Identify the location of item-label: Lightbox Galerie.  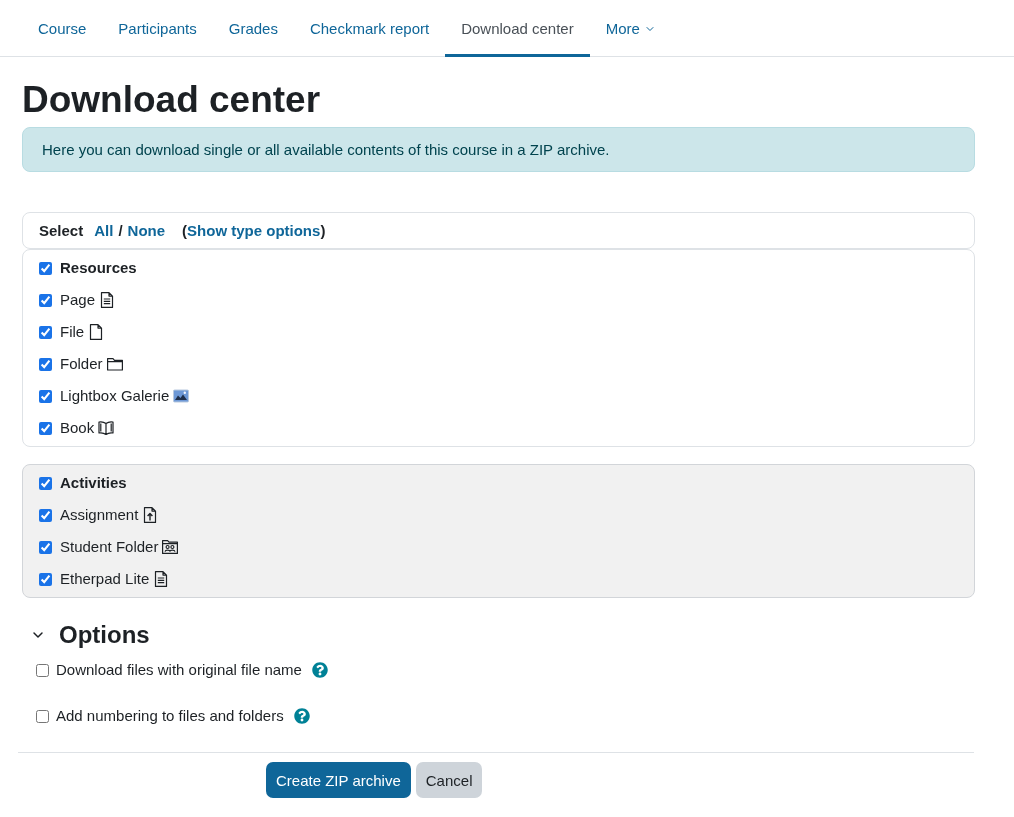
(115, 396).